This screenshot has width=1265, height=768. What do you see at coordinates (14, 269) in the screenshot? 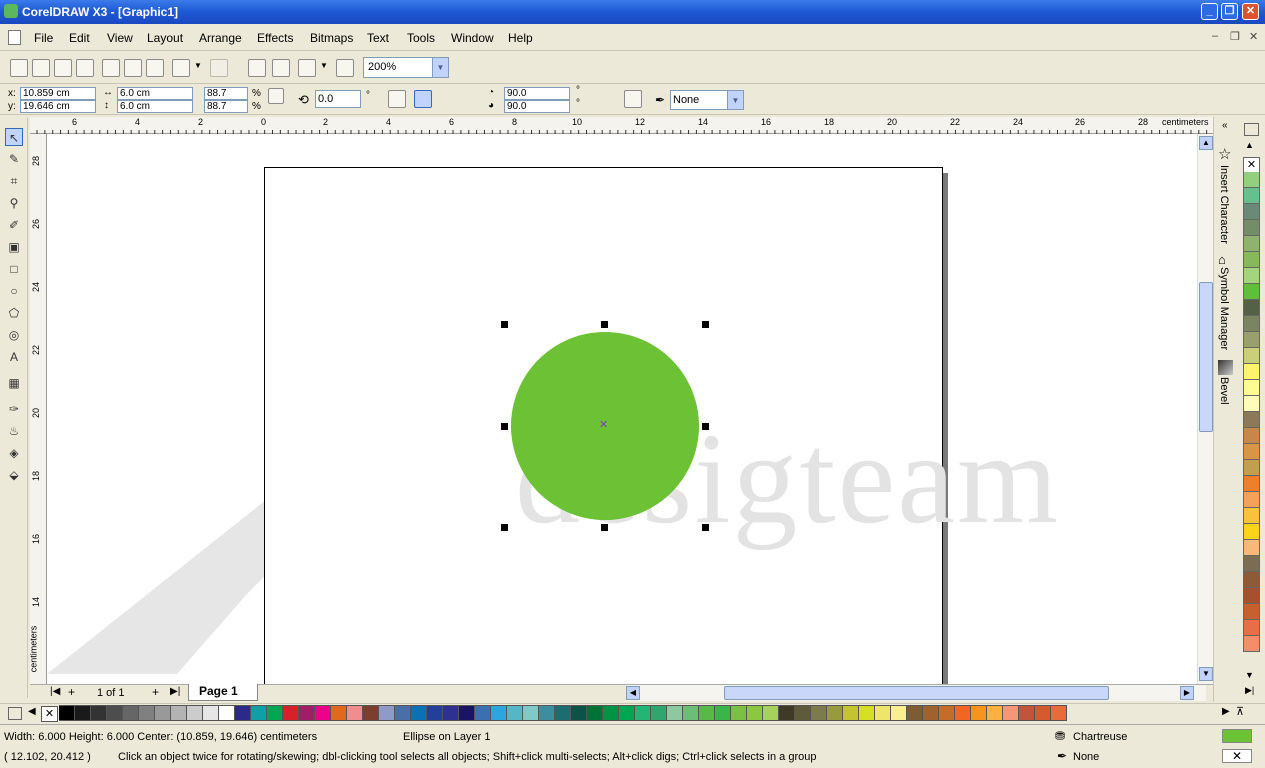
I see `rectangle-tool-icon: □` at bounding box center [14, 269].